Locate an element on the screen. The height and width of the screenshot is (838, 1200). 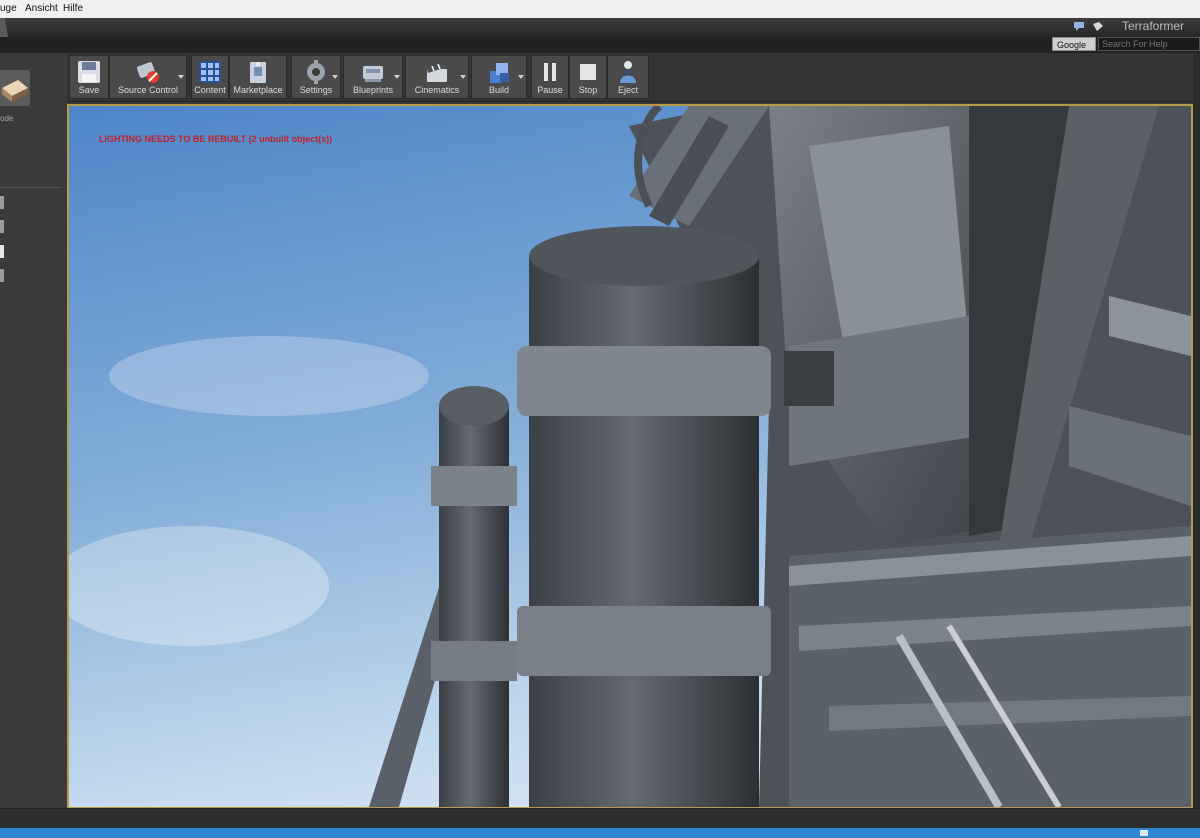
project-title: Terraformer is located at coordinates (1152, 26).